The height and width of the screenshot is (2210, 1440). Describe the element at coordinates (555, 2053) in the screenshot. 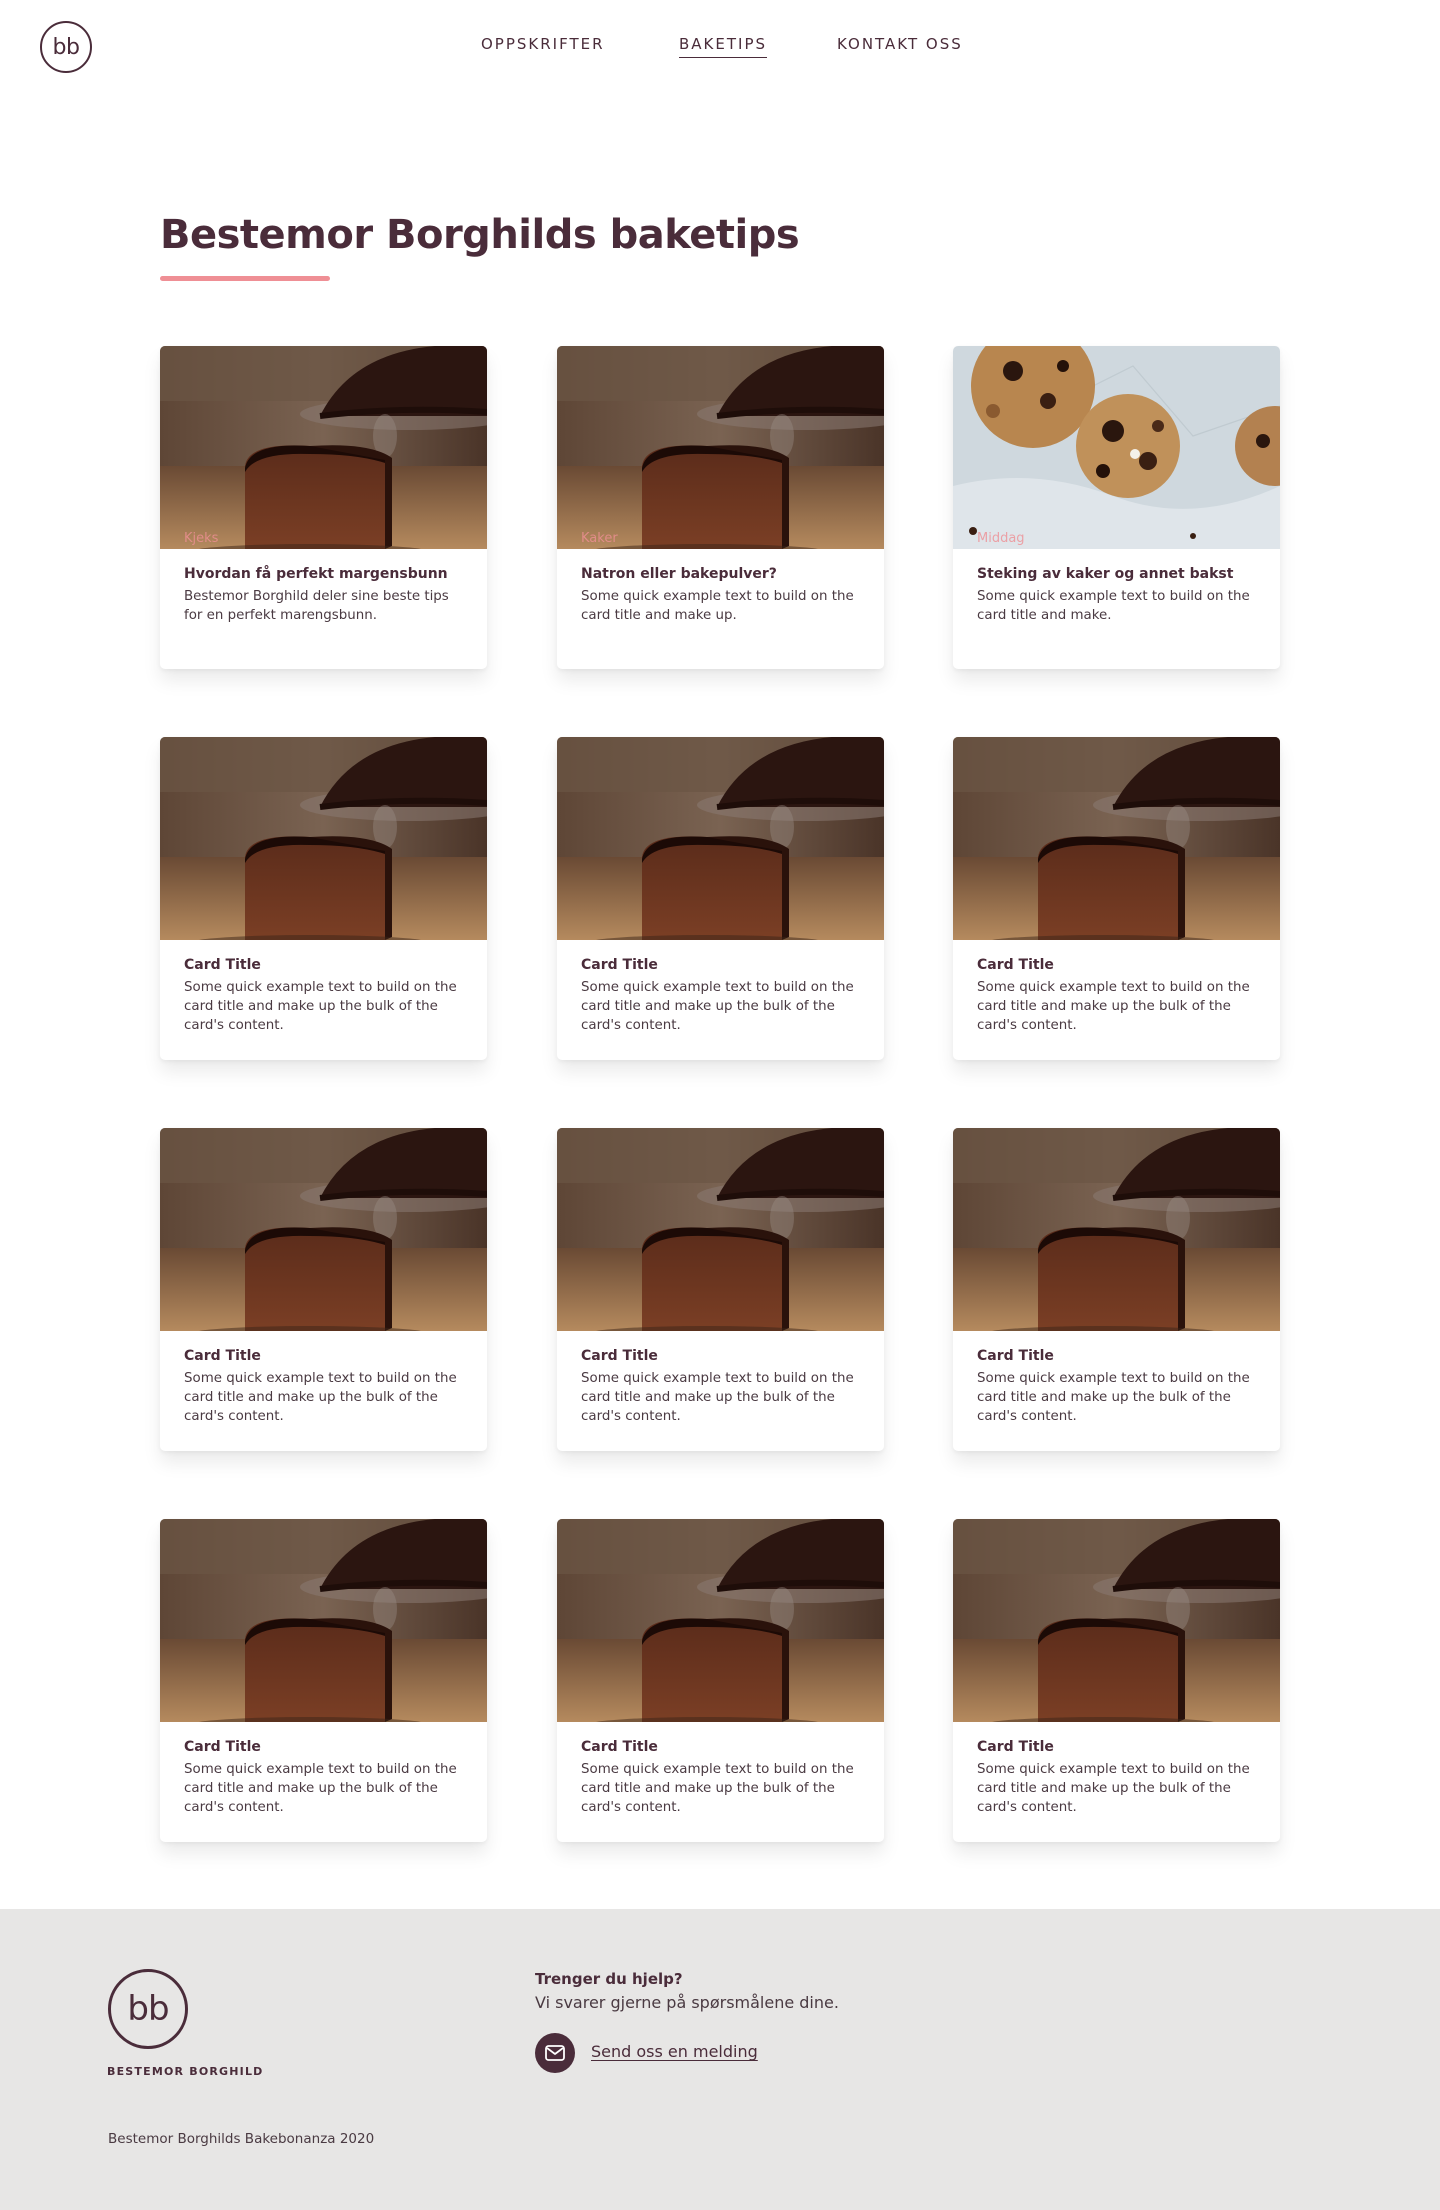

I see `envelope-icon` at that location.